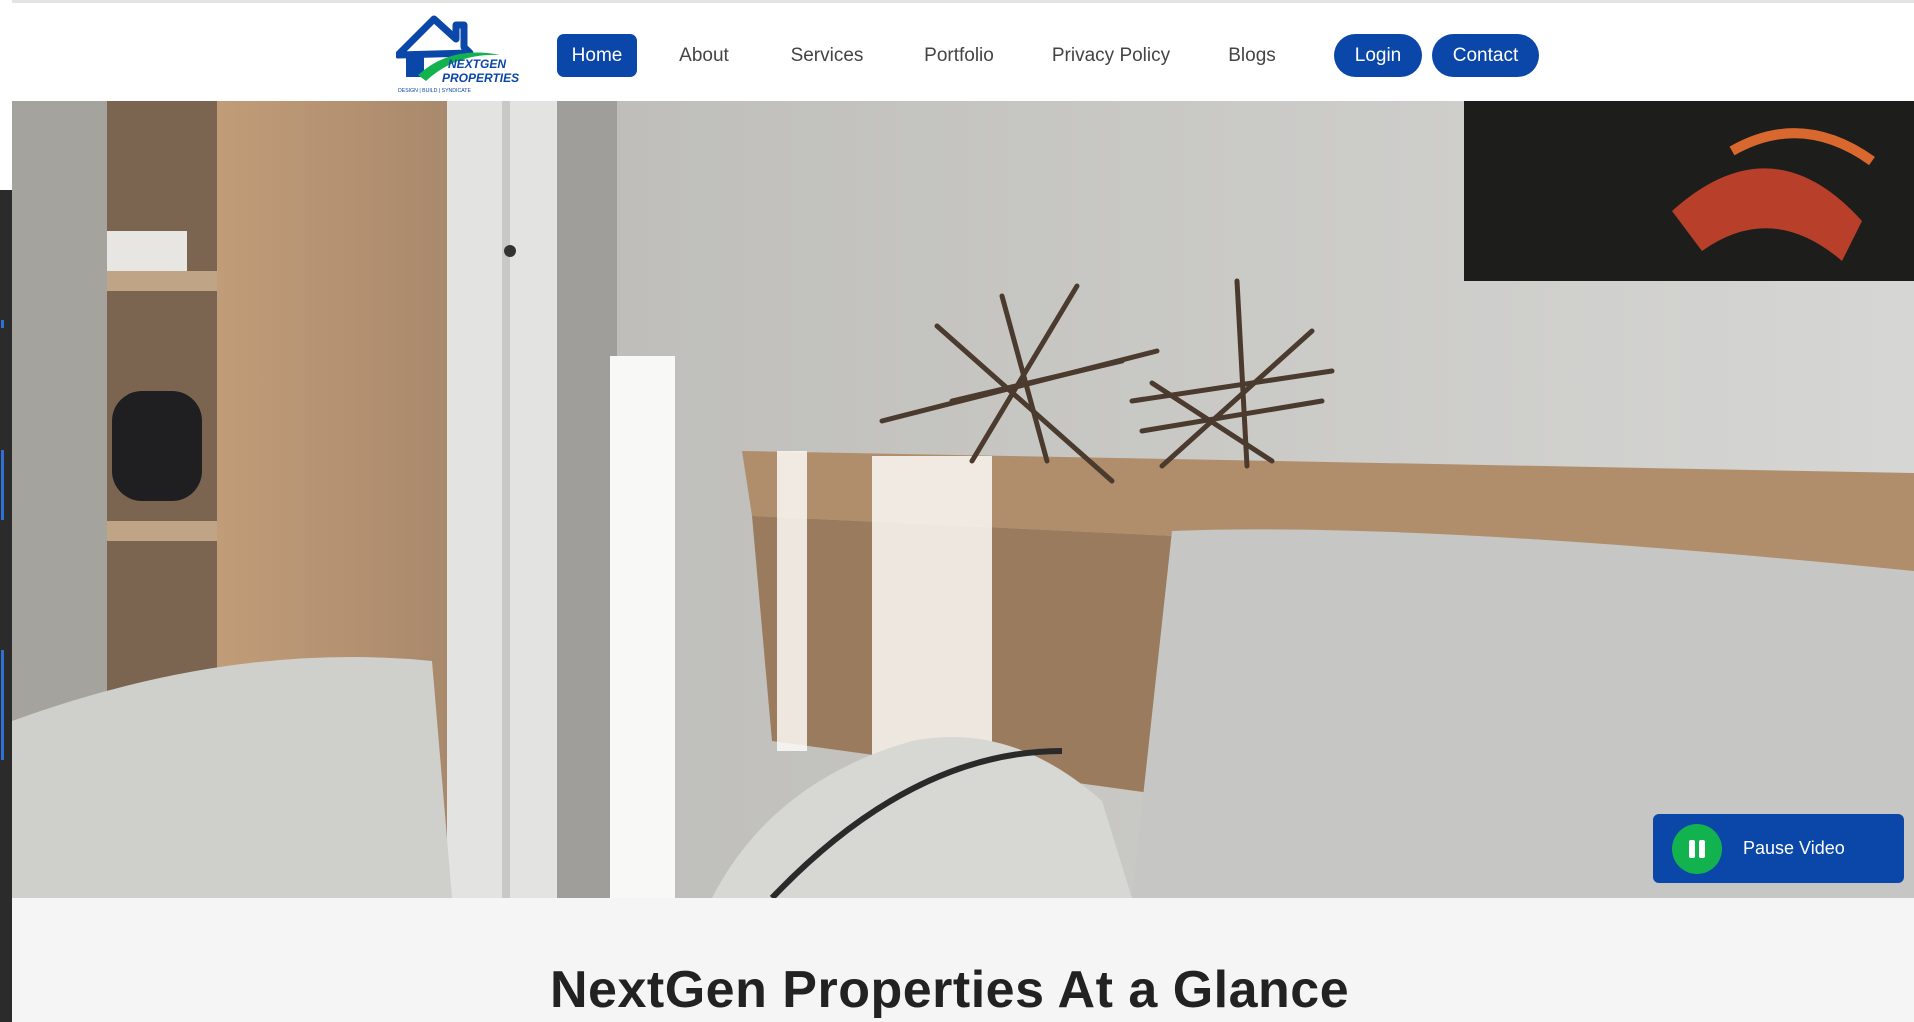  What do you see at coordinates (6, 606) in the screenshot?
I see `background-window-edge` at bounding box center [6, 606].